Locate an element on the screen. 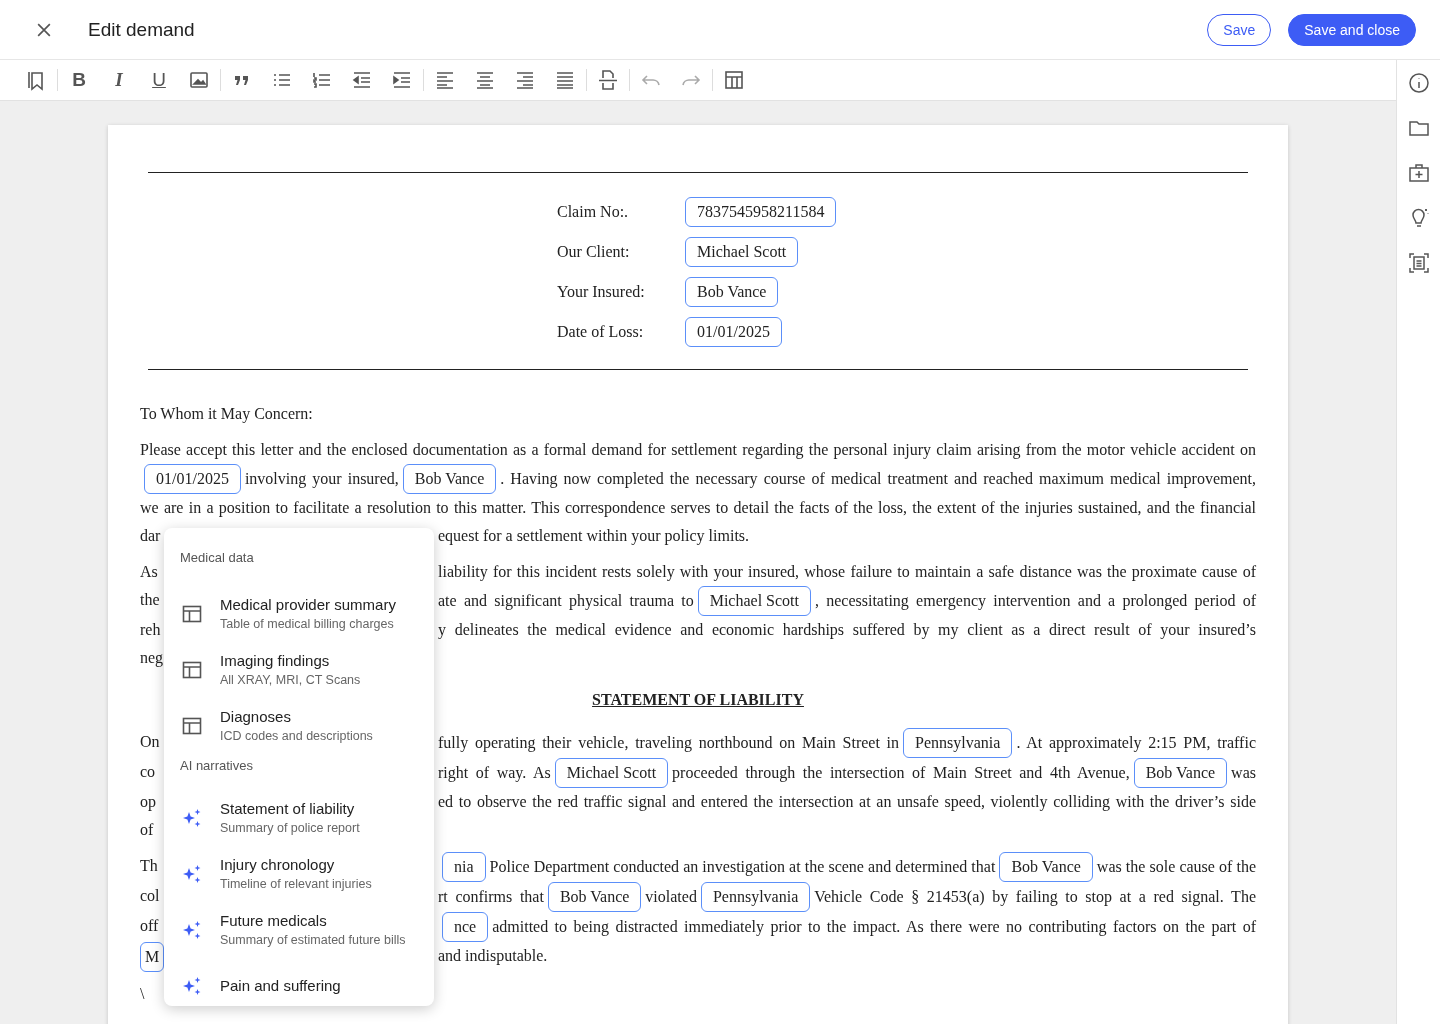 This screenshot has width=1440, height=1024. field-label: Our Client: is located at coordinates (594, 252).